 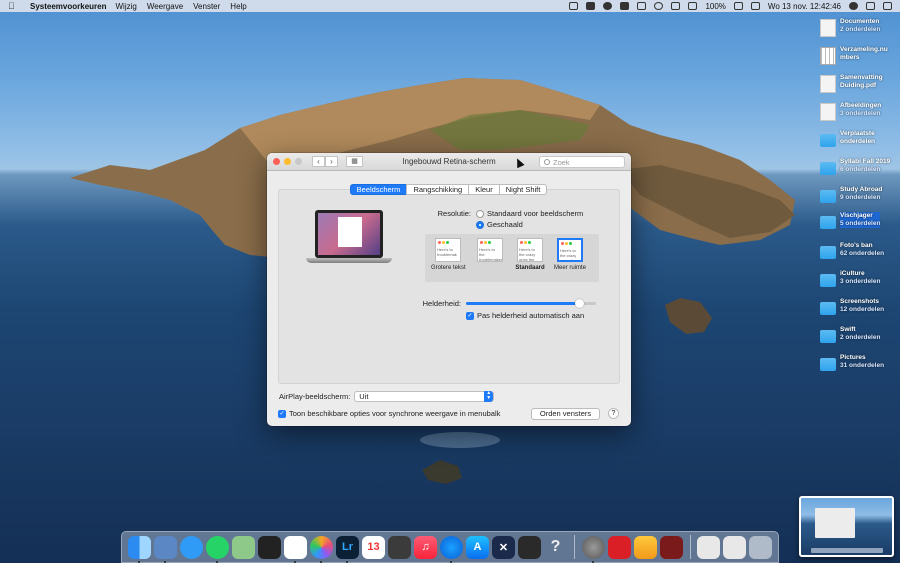 I want to click on battery-icon, so click(x=738, y=6).